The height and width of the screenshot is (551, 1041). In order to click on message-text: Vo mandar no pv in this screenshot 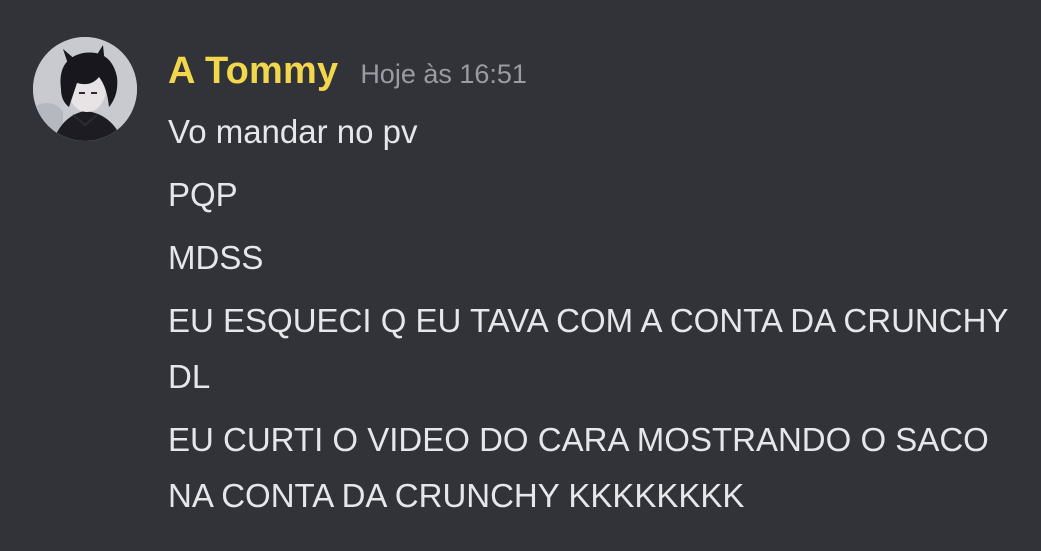, I will do `click(293, 131)`.